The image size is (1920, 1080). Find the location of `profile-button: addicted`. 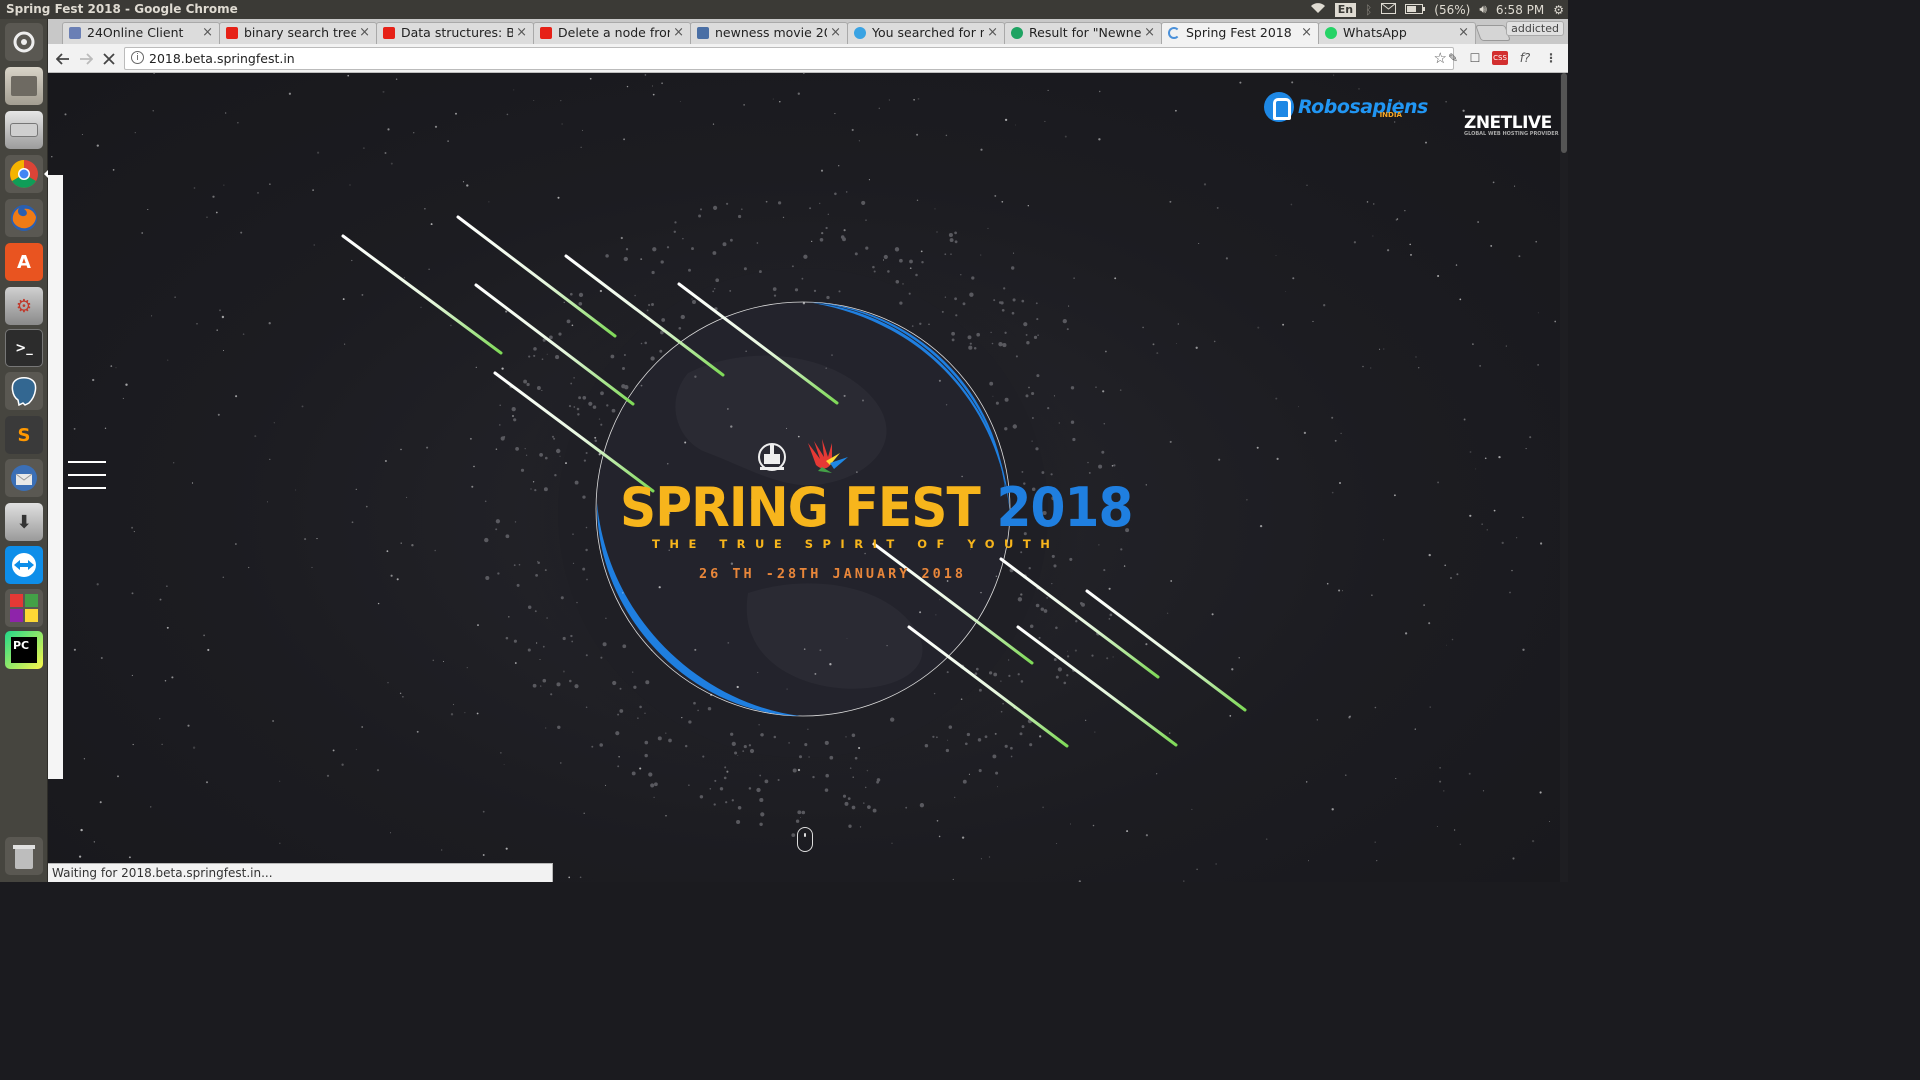

profile-button: addicted is located at coordinates (1535, 28).